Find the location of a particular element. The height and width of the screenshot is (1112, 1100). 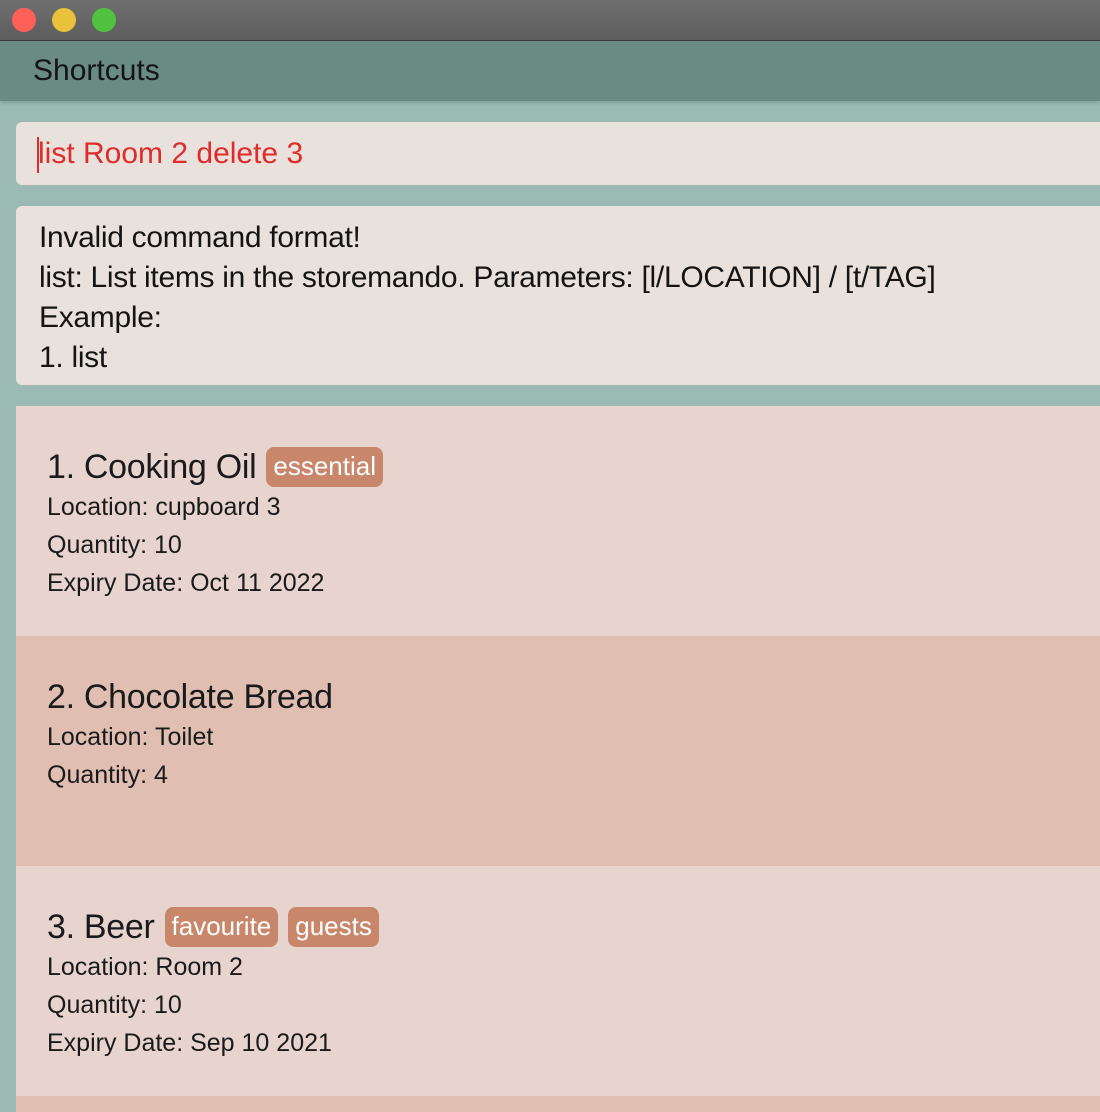

item-location: Location: Room 2 is located at coordinates (145, 967).